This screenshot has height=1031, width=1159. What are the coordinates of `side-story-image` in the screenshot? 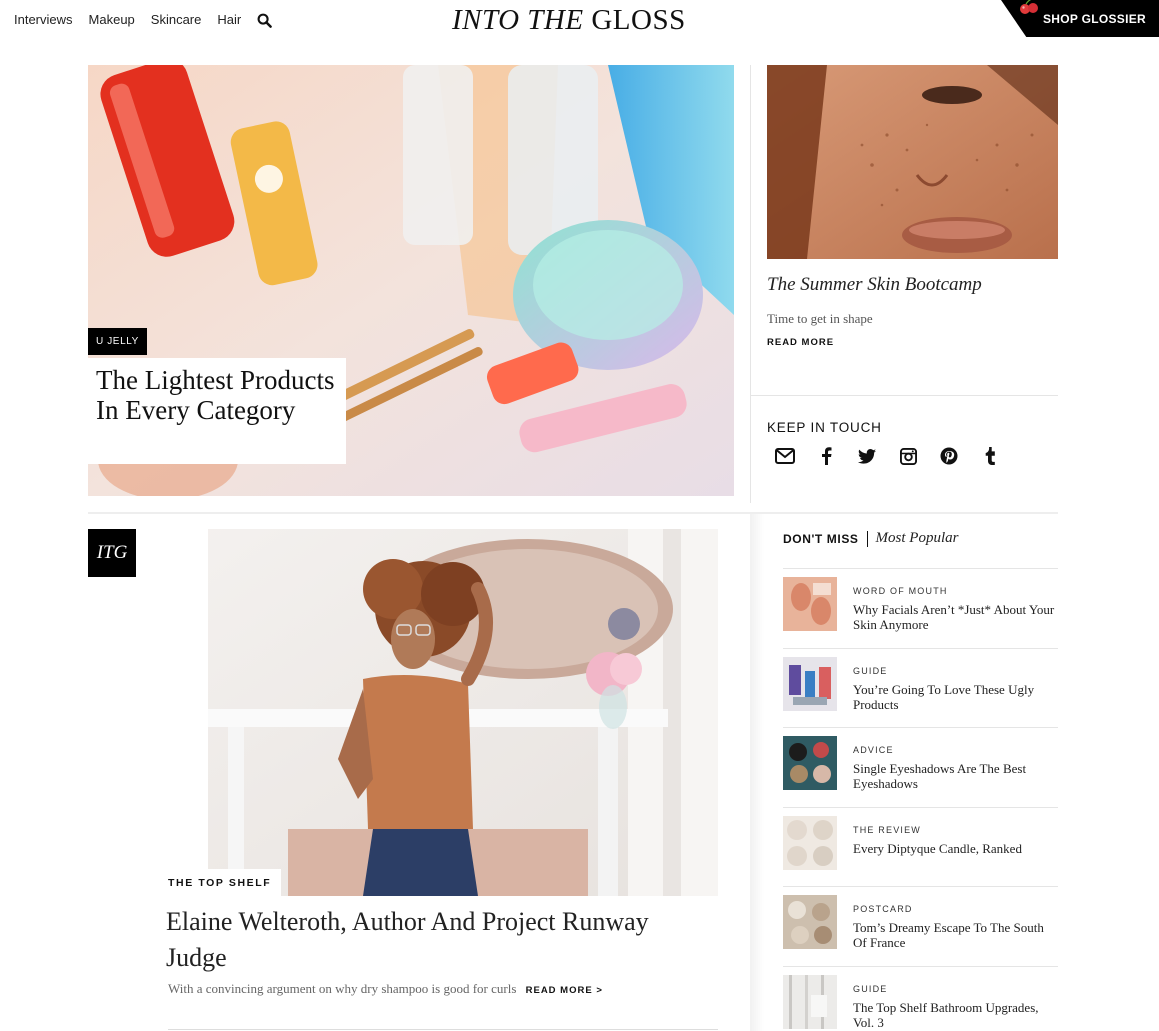 It's located at (912, 162).